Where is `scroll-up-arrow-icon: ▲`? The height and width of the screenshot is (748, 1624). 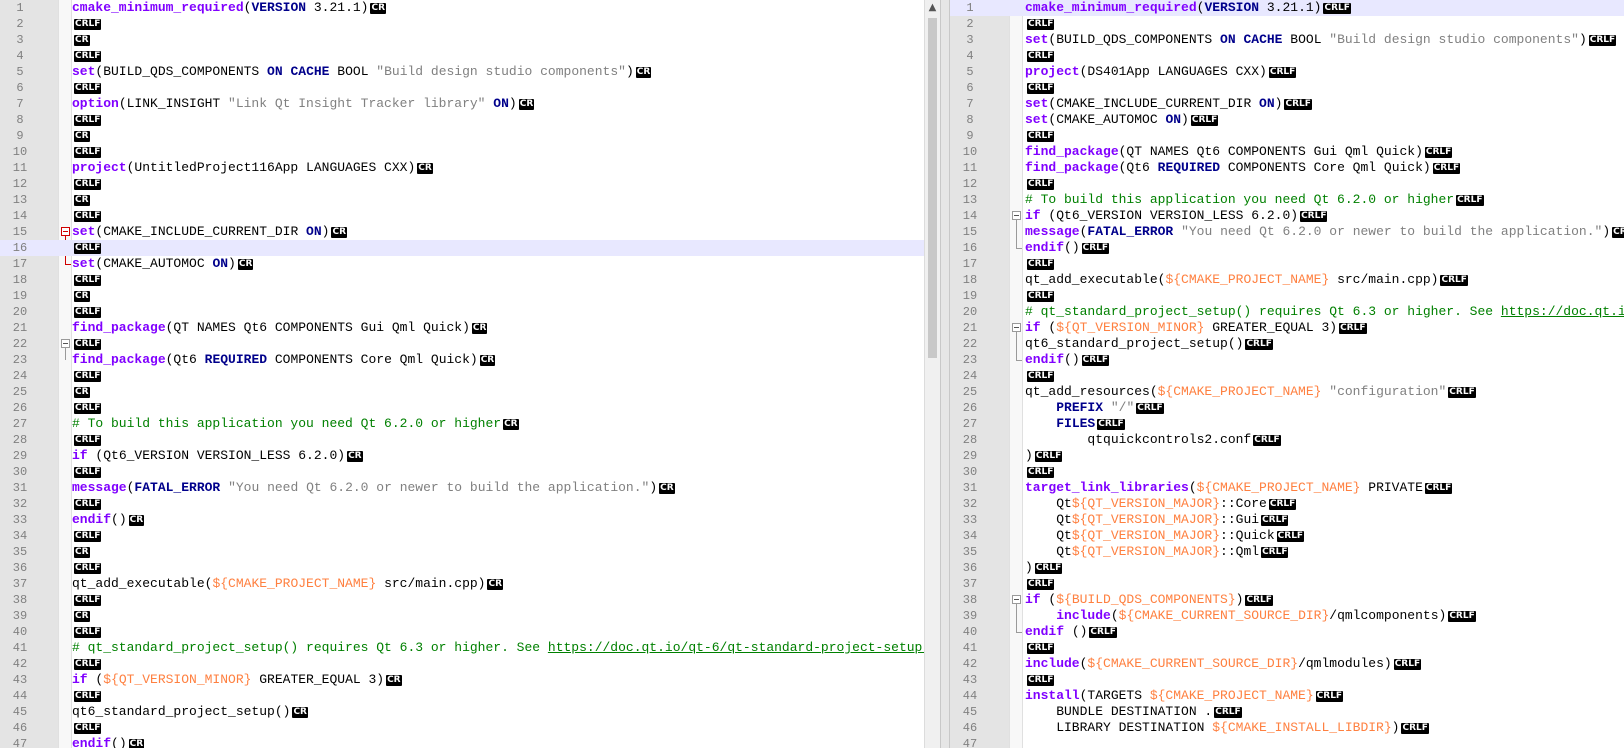
scroll-up-arrow-icon: ▲ is located at coordinates (932, 7).